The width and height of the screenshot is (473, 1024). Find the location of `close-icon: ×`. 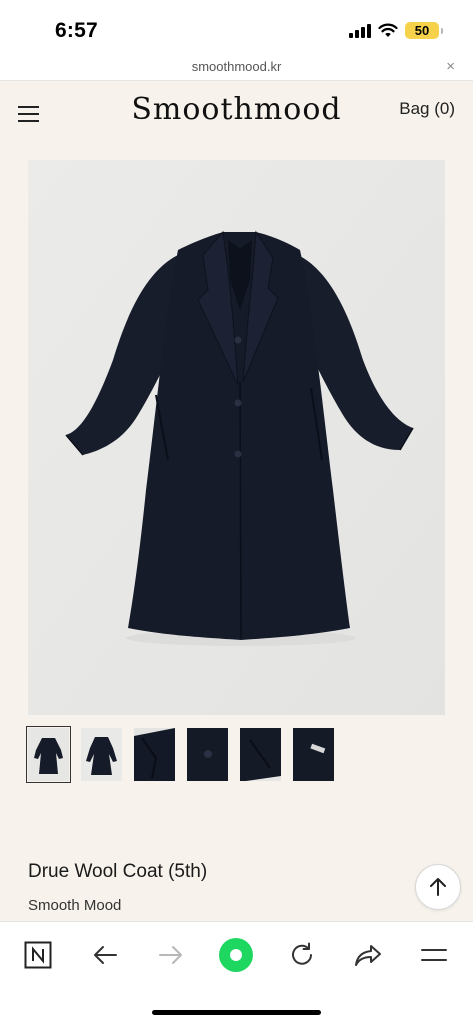

close-icon: × is located at coordinates (450, 66).